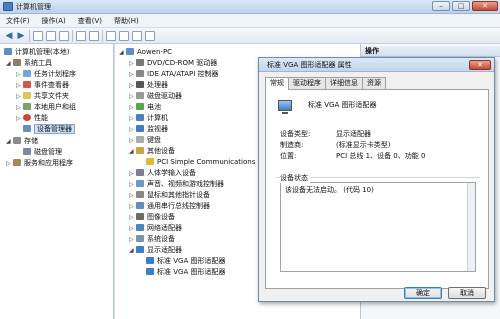 This screenshot has height=319, width=500. I want to click on device-category: ◢ 显示适配器, so click(155, 250).